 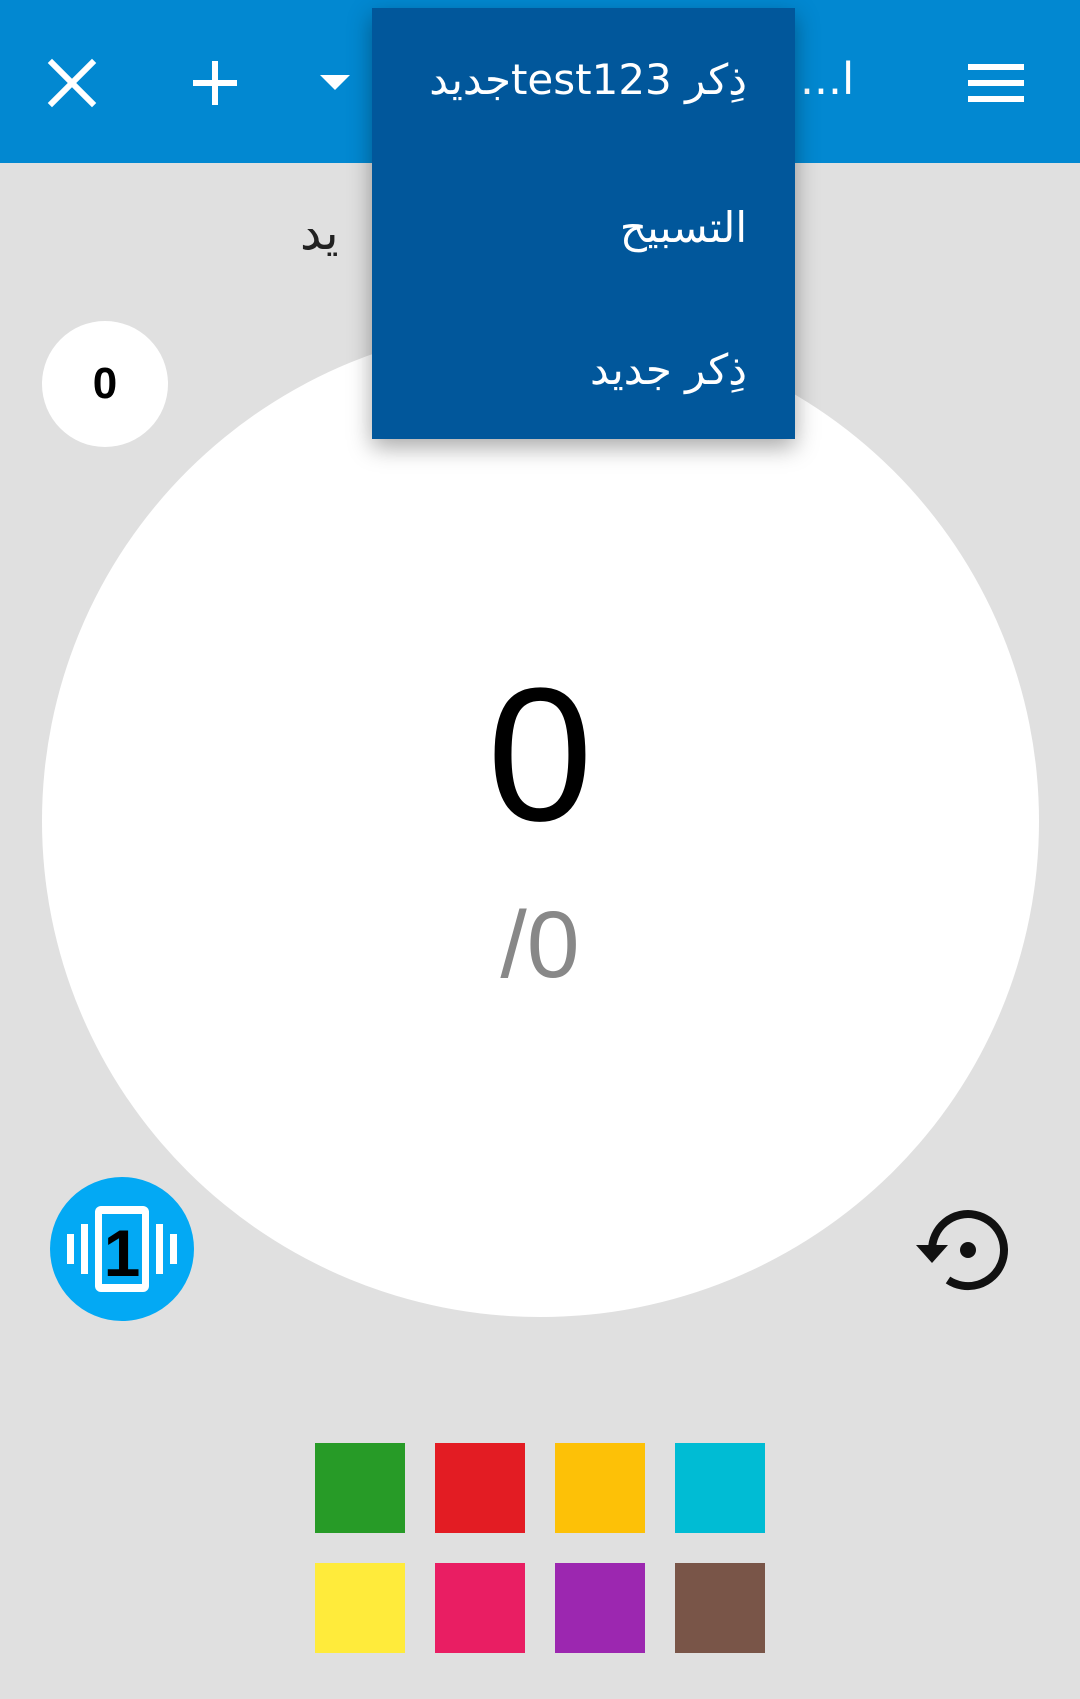 I want to click on vibrate-one-icon: 1, so click(x=122, y=1249).